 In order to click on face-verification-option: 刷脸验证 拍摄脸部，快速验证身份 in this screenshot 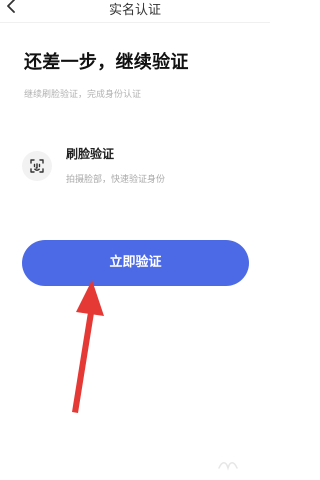, I will do `click(137, 167)`.